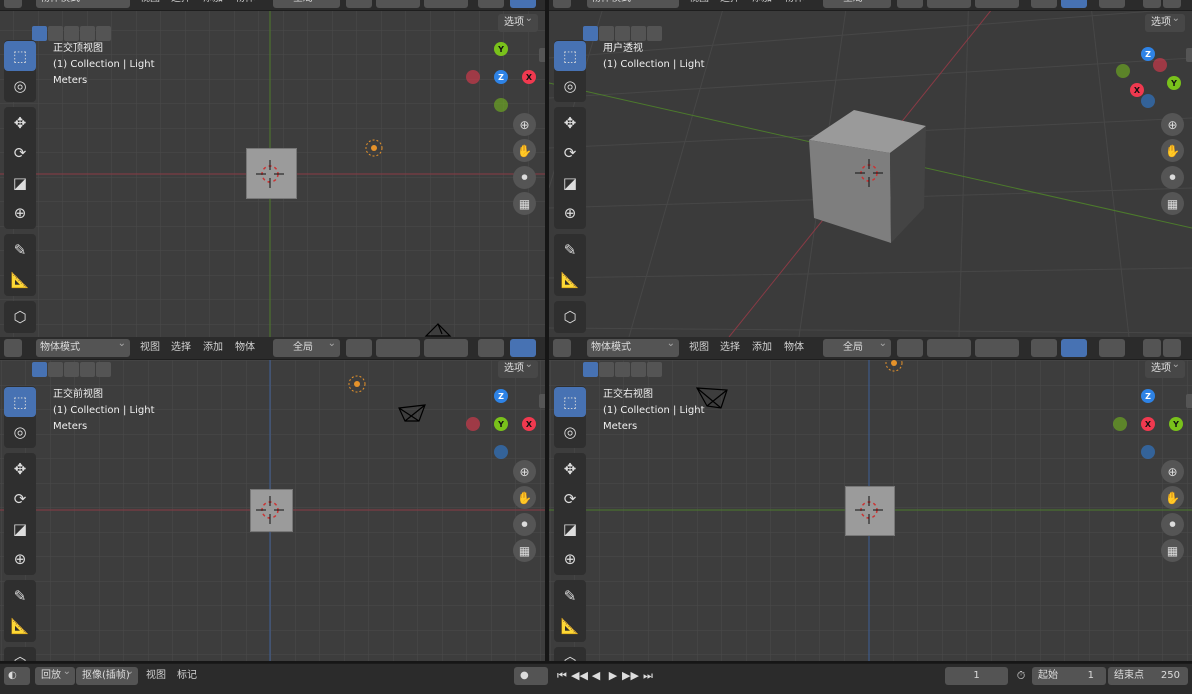 The width and height of the screenshot is (1192, 694). What do you see at coordinates (531, 676) in the screenshot?
I see `auto-keying-toggle: ●` at bounding box center [531, 676].